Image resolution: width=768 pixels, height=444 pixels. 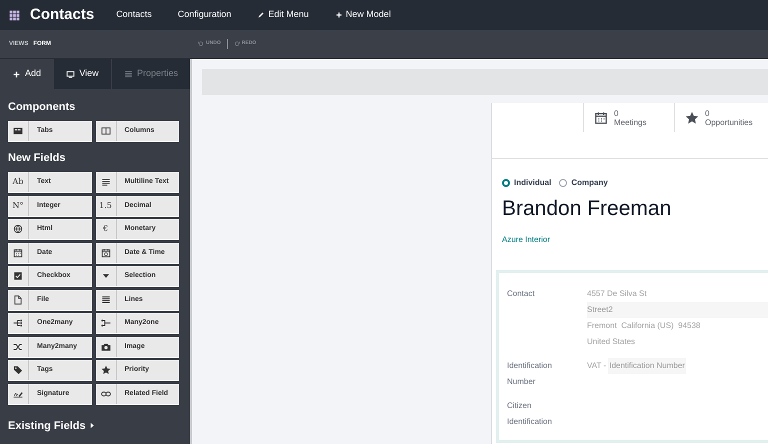 I want to click on stat-button: 0 Opportunities, so click(x=719, y=117).